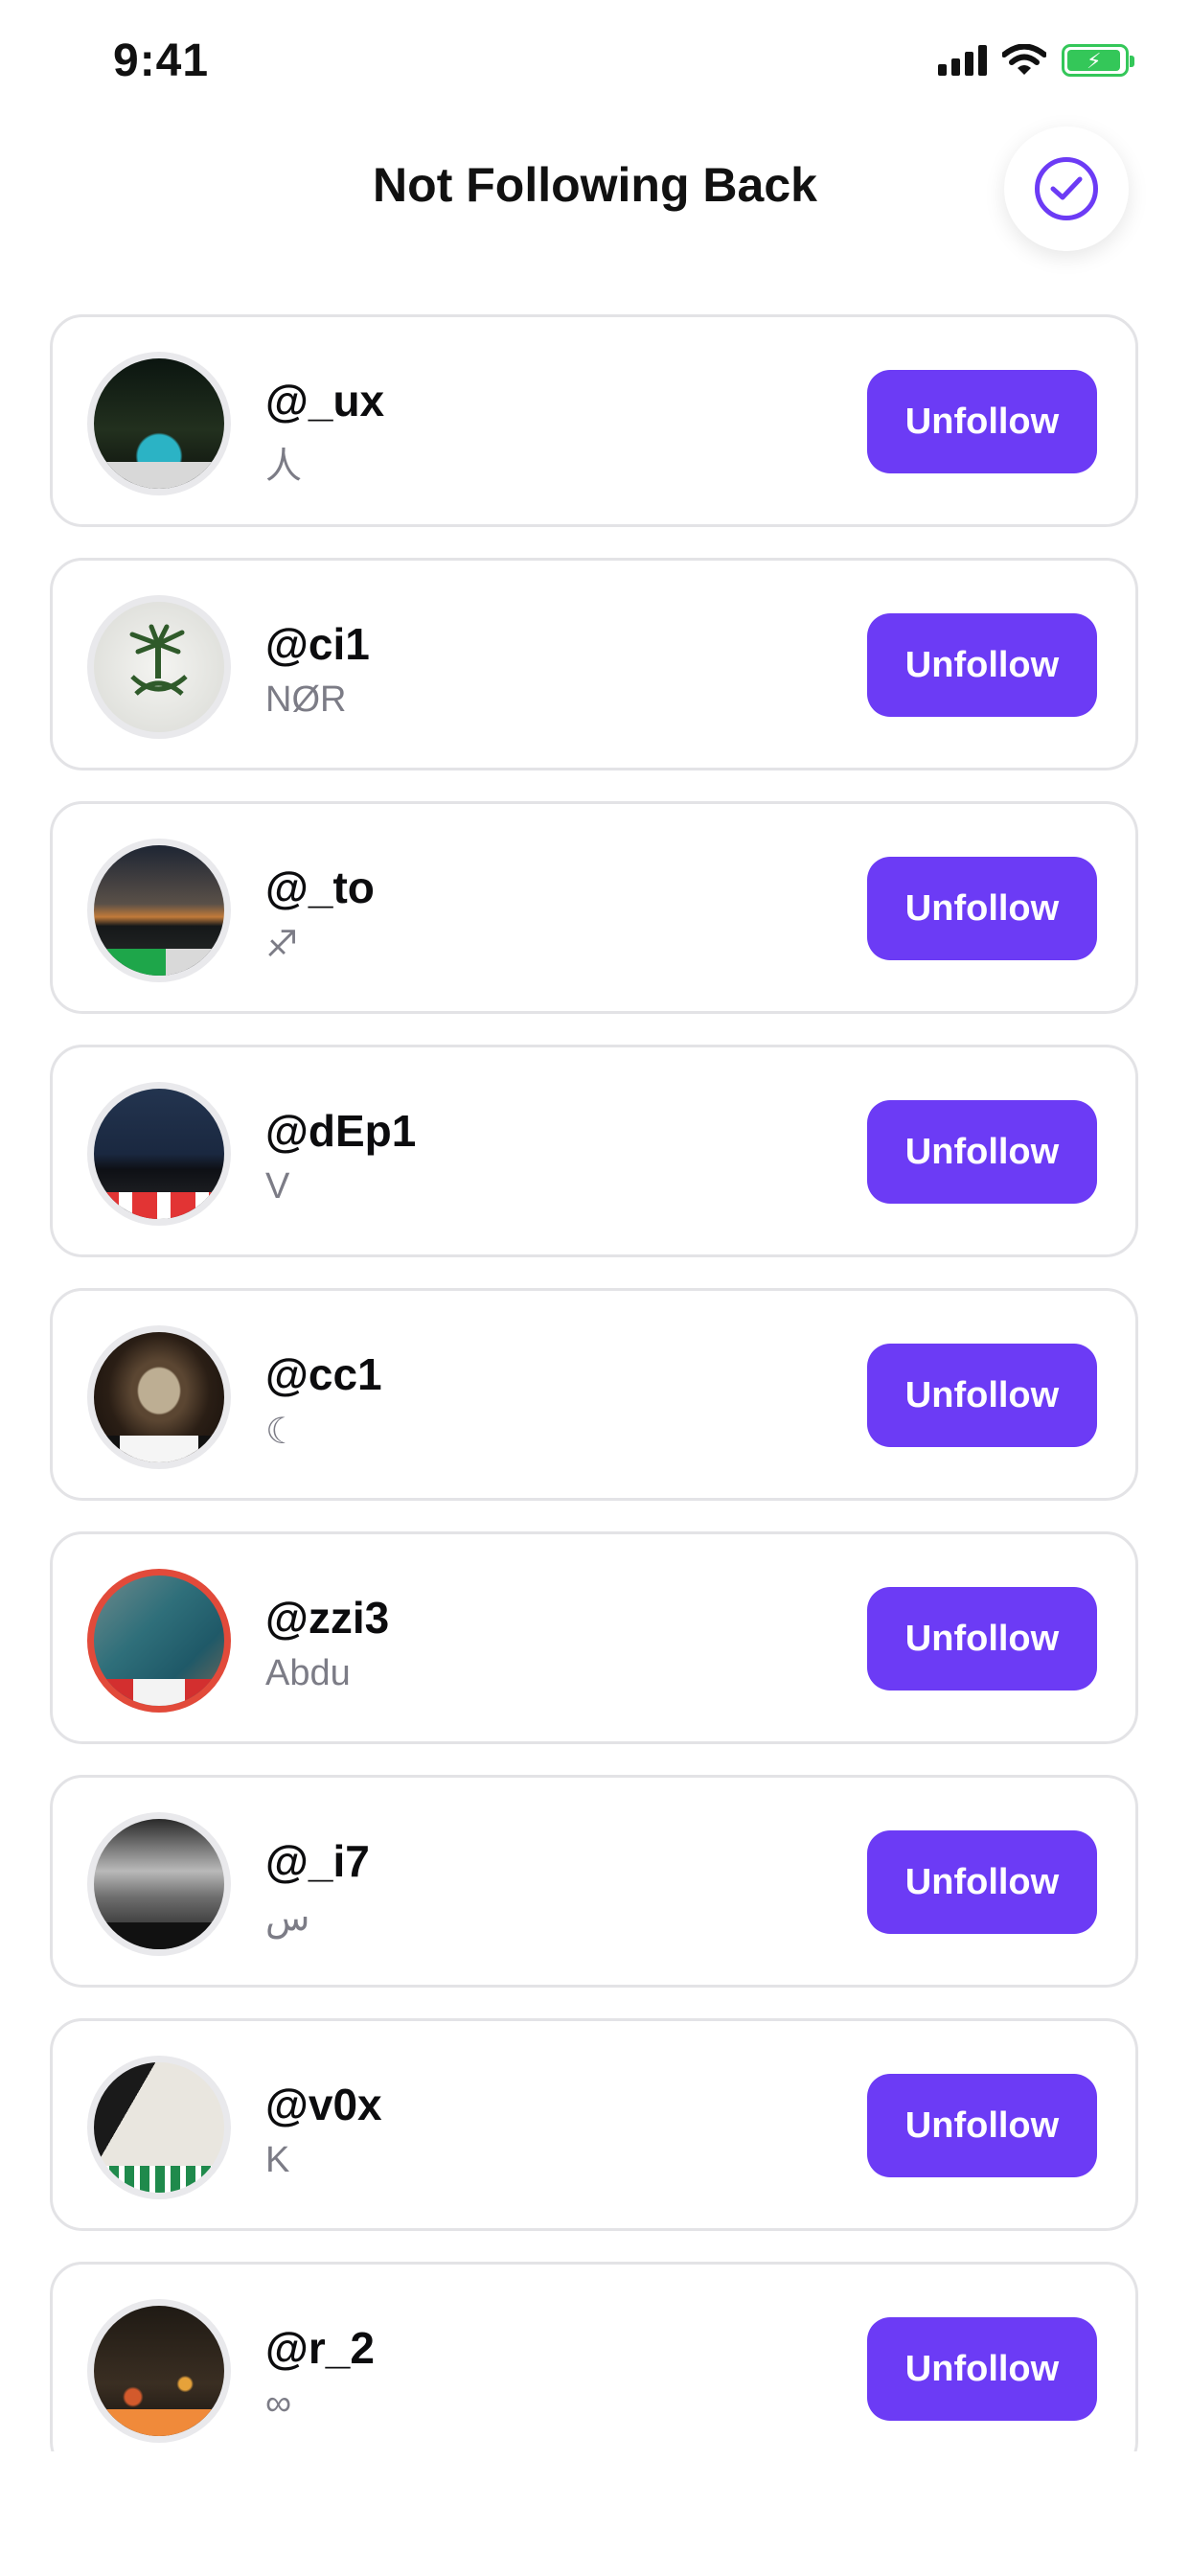 The image size is (1190, 2576). I want to click on user-card: @dEp1 V Unfollow, so click(594, 1151).